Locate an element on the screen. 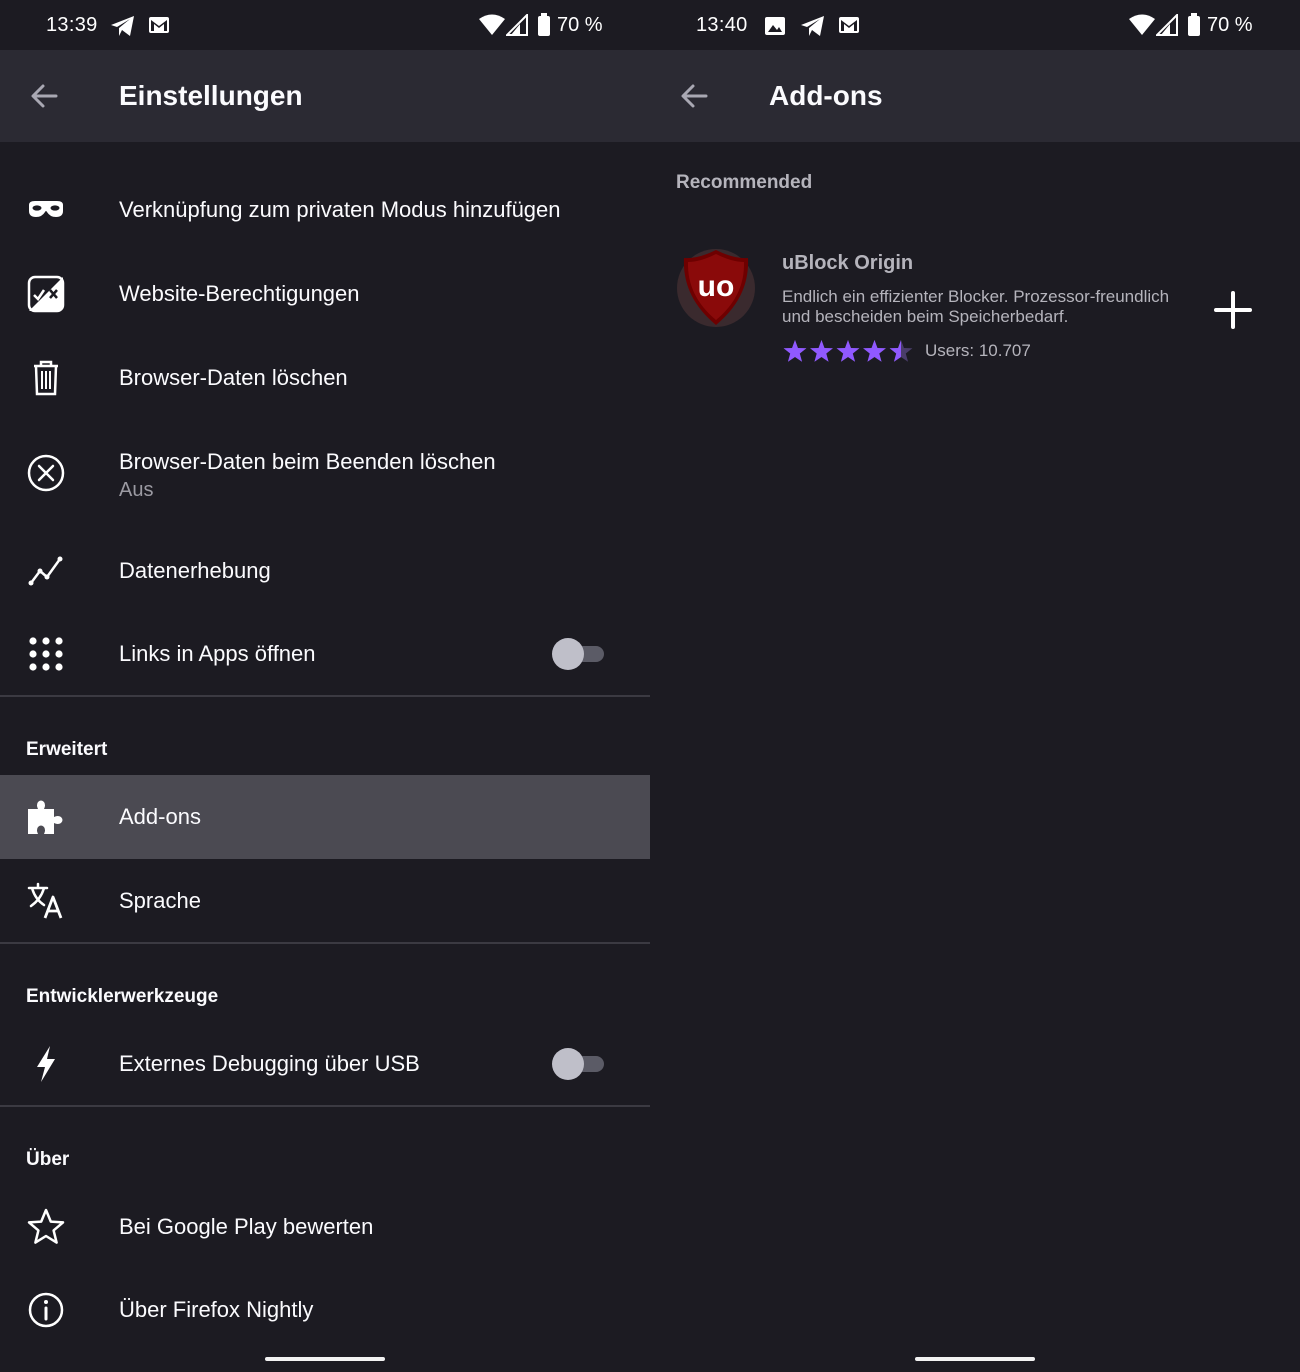 Image resolution: width=1300 pixels, height=1372 pixels. settings-item-site-permissions: Website-Berechtigungen is located at coordinates (325, 294).